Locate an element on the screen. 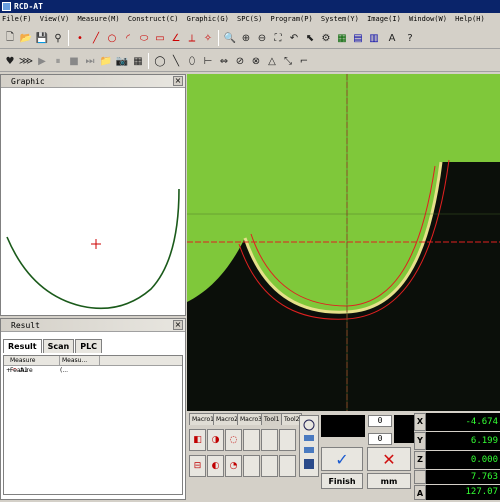 The width and height of the screenshot is (500, 502). settings-icon: ⚙ is located at coordinates (326, 38).